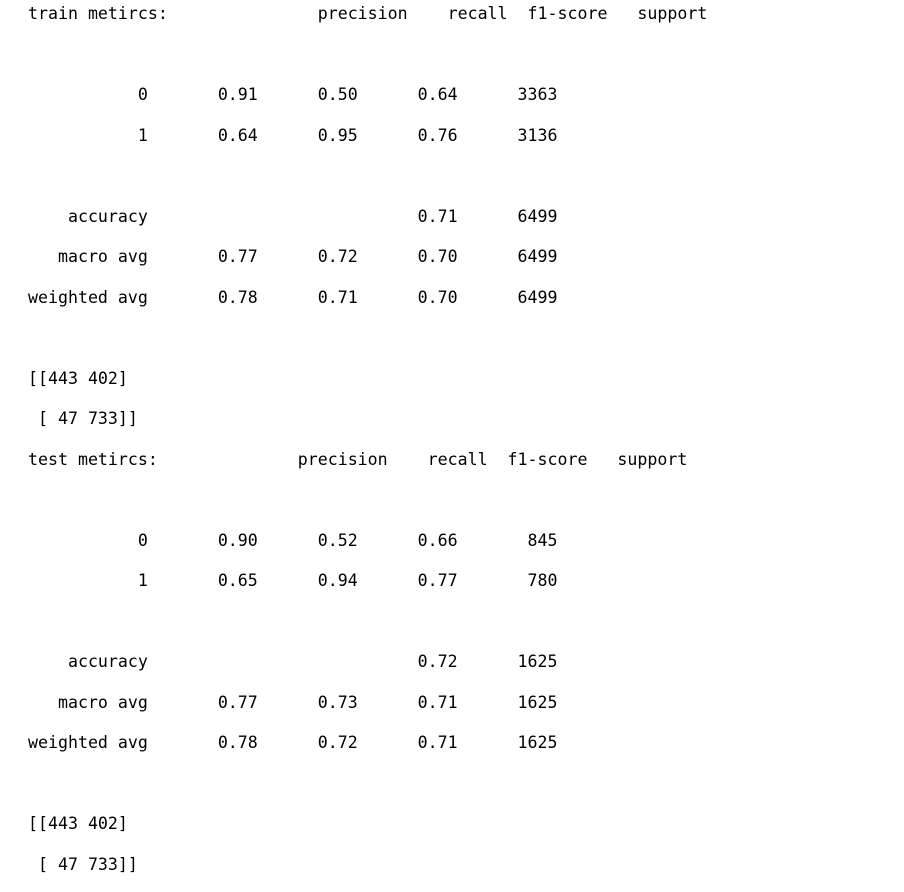 Image resolution: width=904 pixels, height=892 pixels. Describe the element at coordinates (293, 742) in the screenshot. I see `test-weighted-avg-row: weighted avg 0.78 0.72 0.71 1625` at that location.